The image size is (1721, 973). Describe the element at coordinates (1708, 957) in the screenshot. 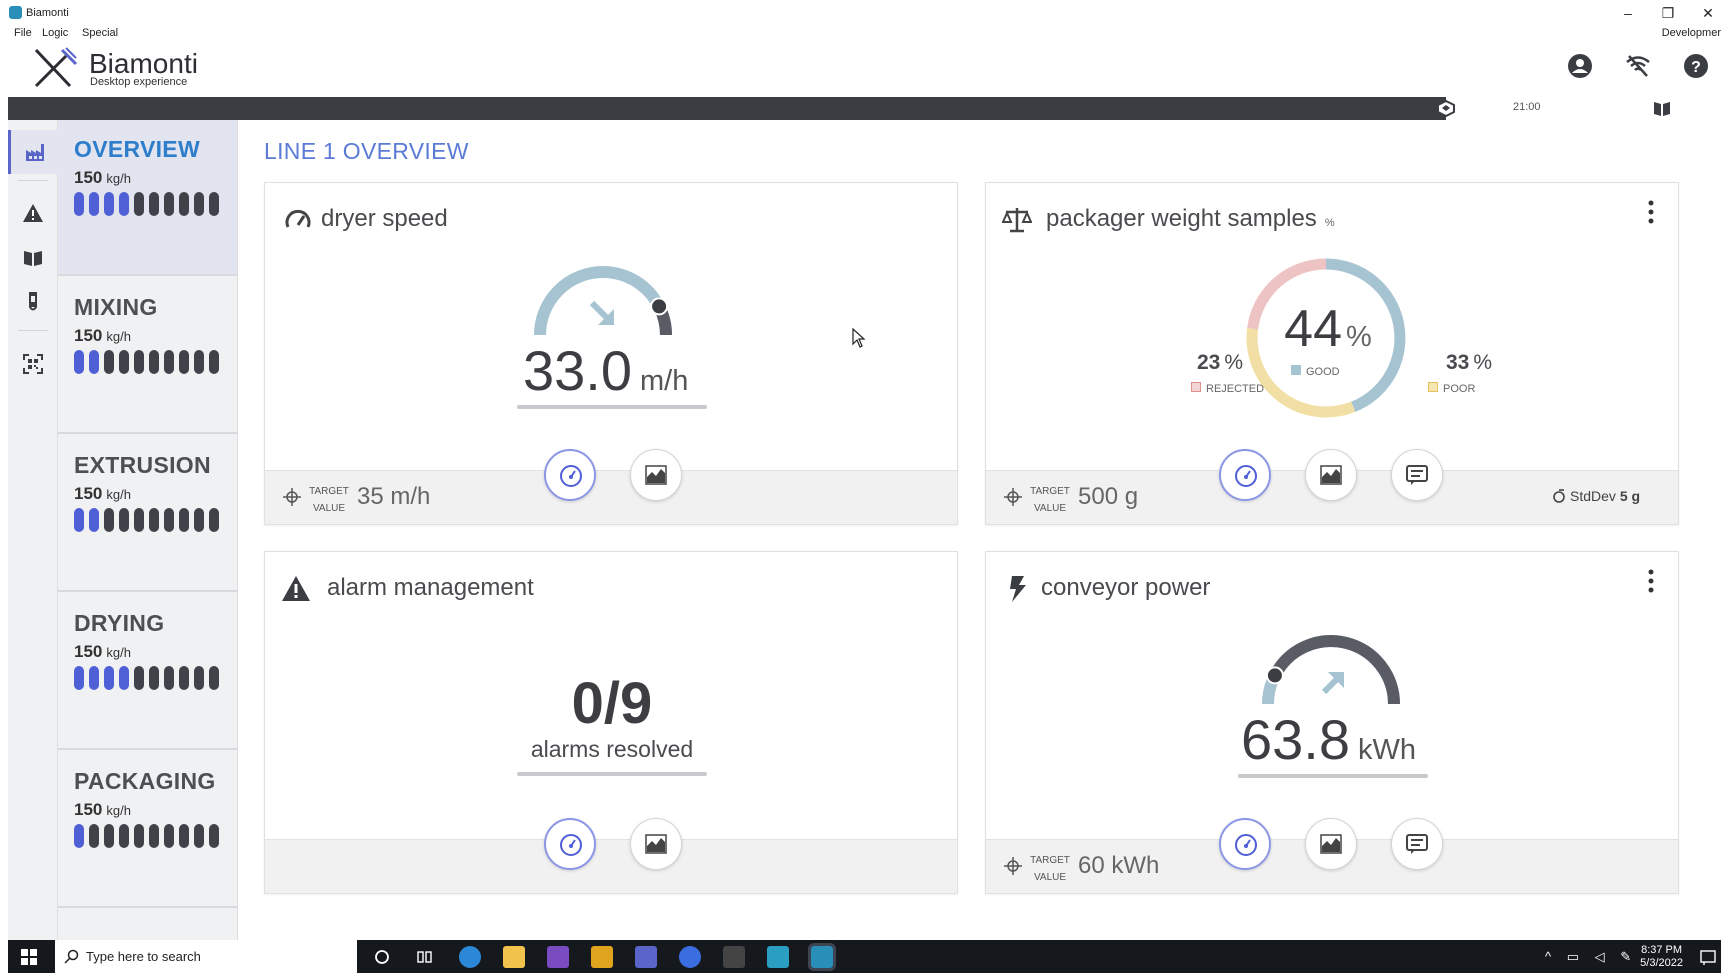

I see `notifications-icon` at that location.